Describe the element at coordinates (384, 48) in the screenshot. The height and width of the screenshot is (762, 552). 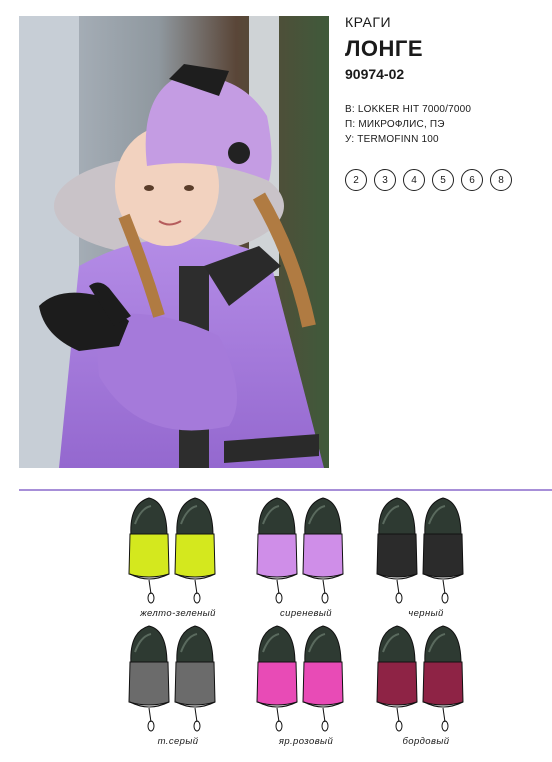
I see `product-name: ЛОНГЕ` at that location.